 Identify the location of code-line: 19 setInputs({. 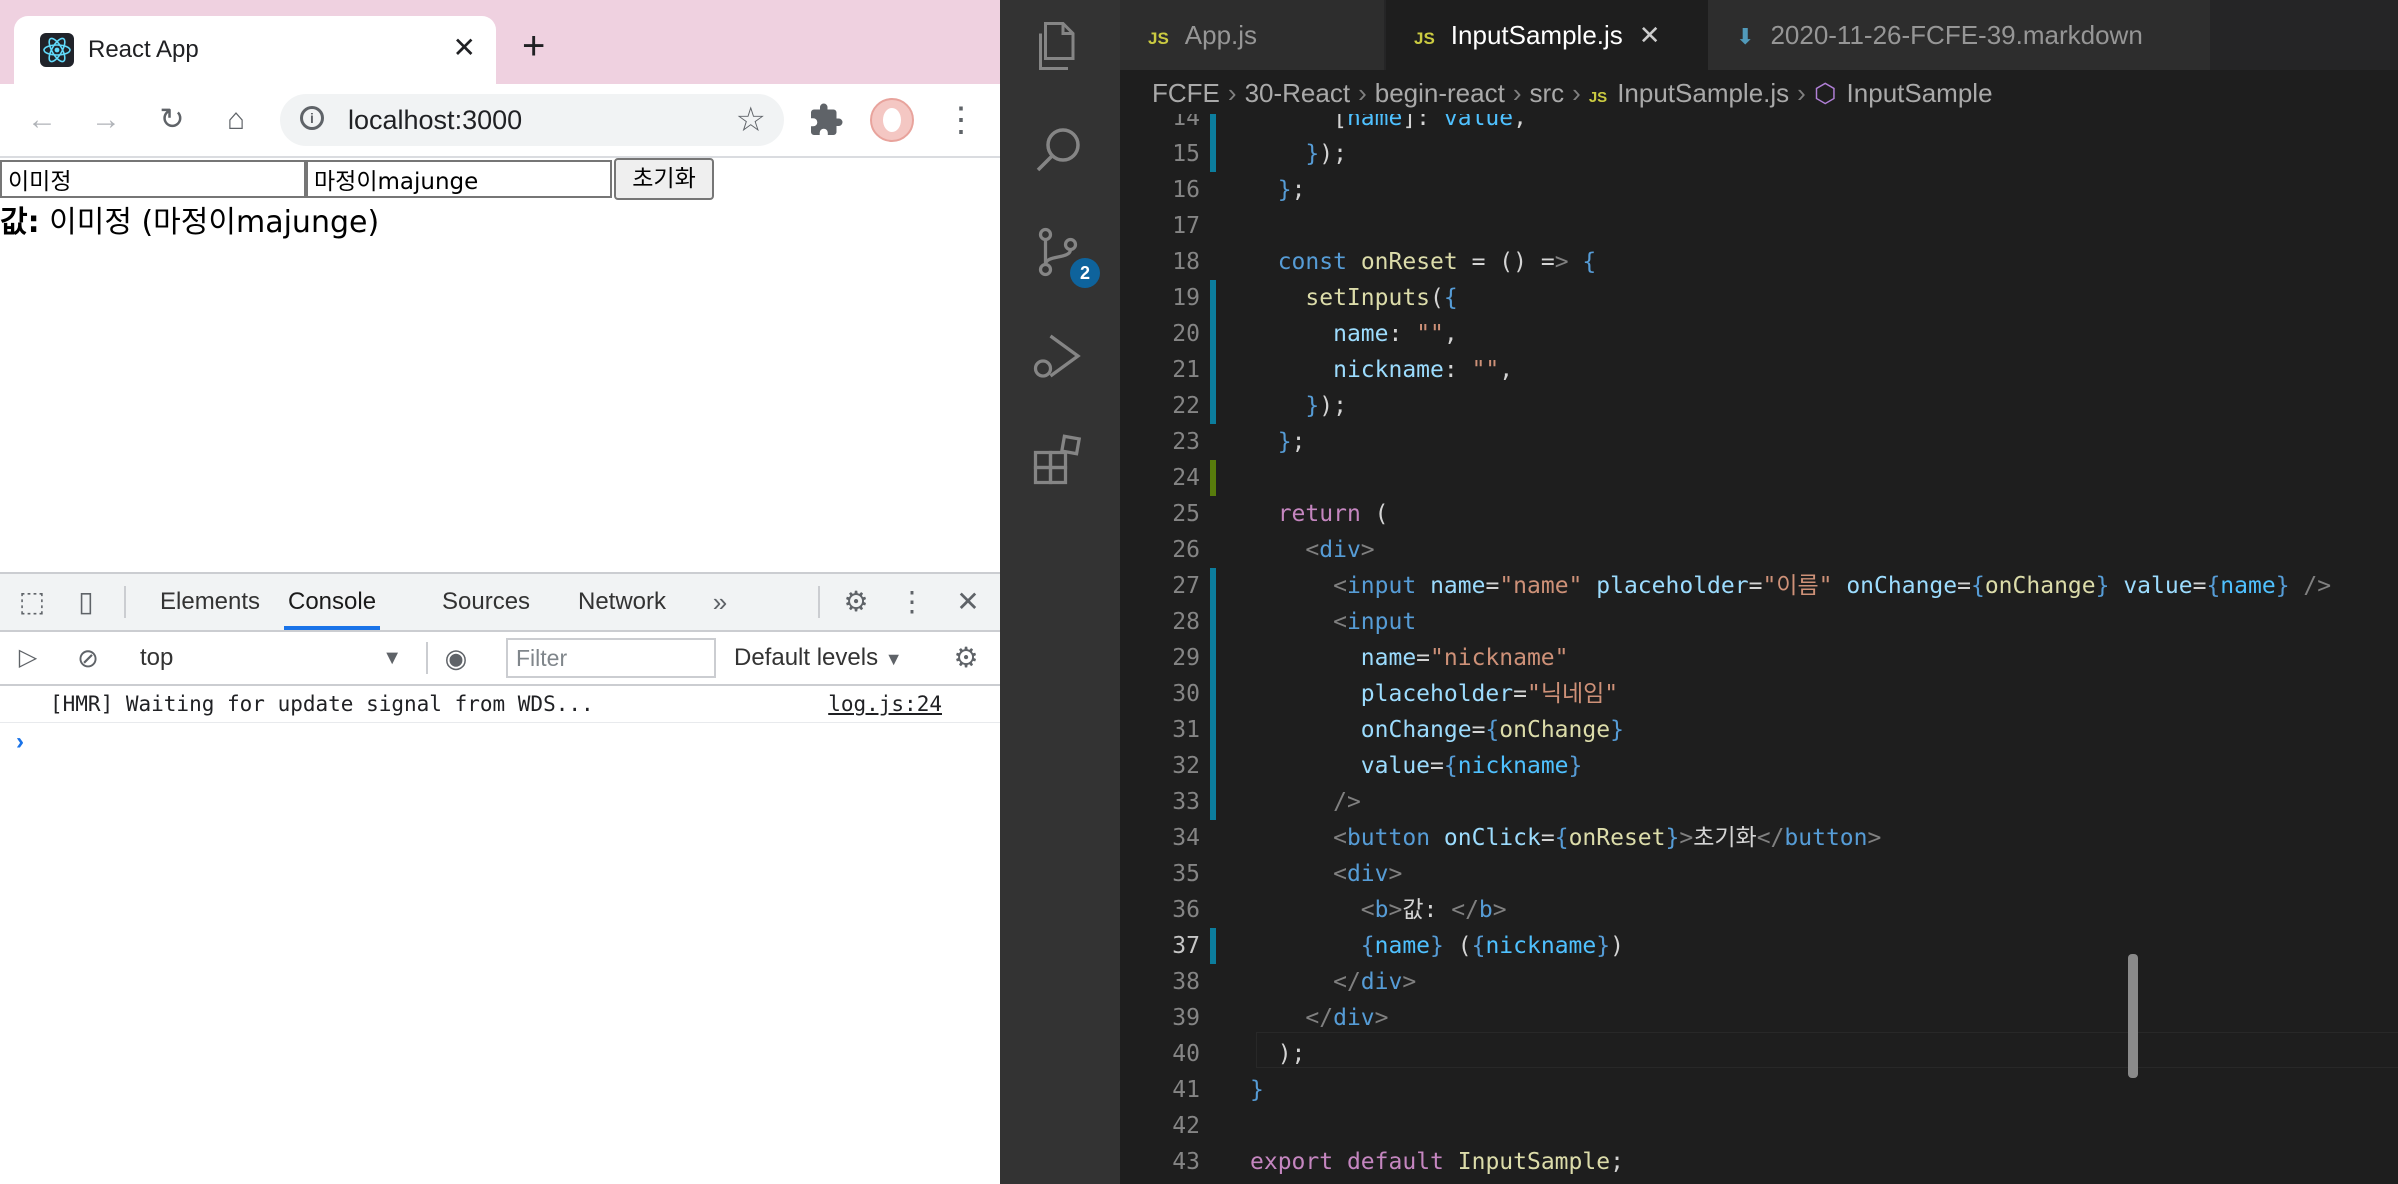
(1759, 298).